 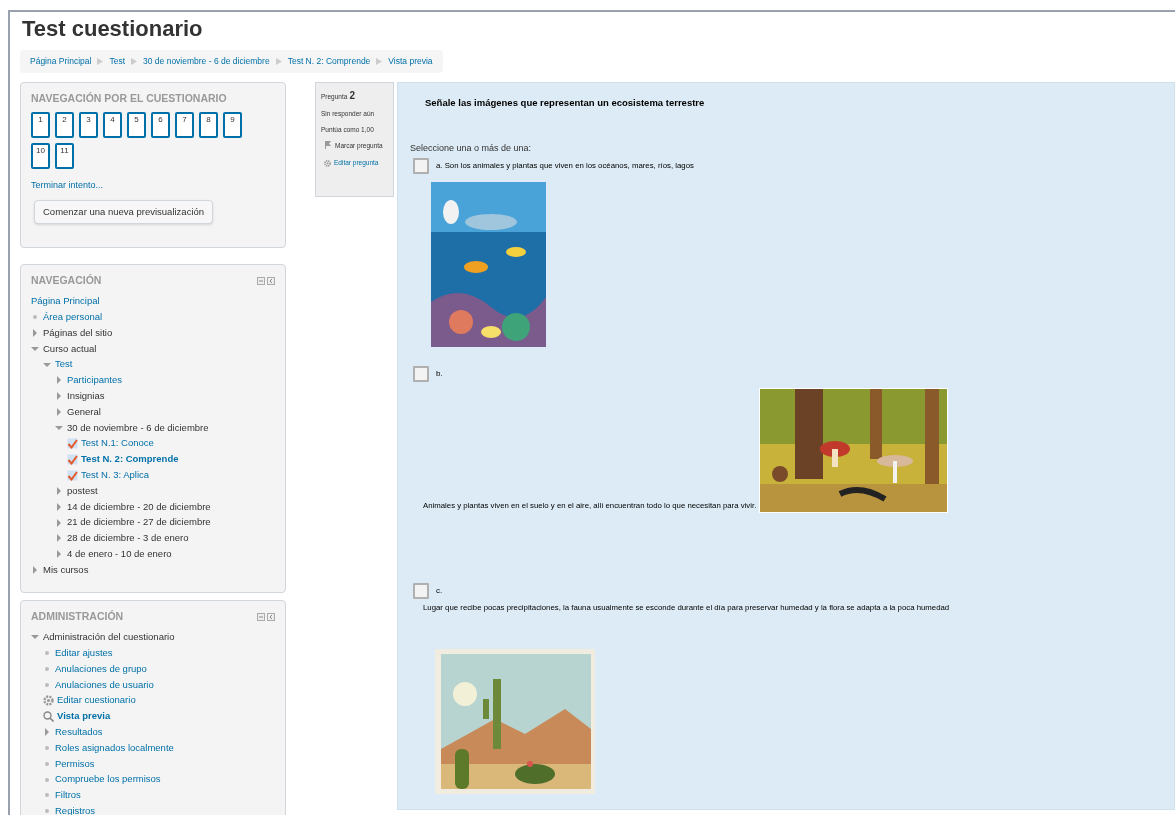 I want to click on question-number-button: 10, so click(x=40, y=155).